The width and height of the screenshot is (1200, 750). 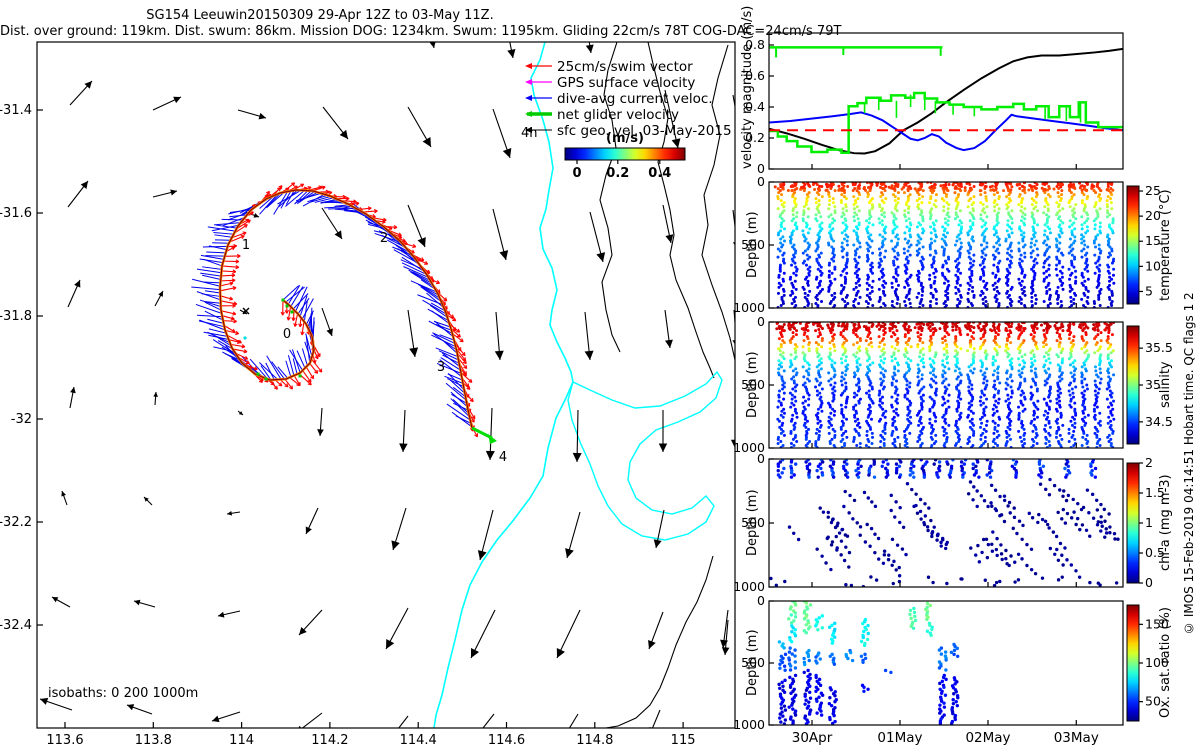 What do you see at coordinates (492, 439) in the screenshot?
I see `net-velocity-arrowhead` at bounding box center [492, 439].